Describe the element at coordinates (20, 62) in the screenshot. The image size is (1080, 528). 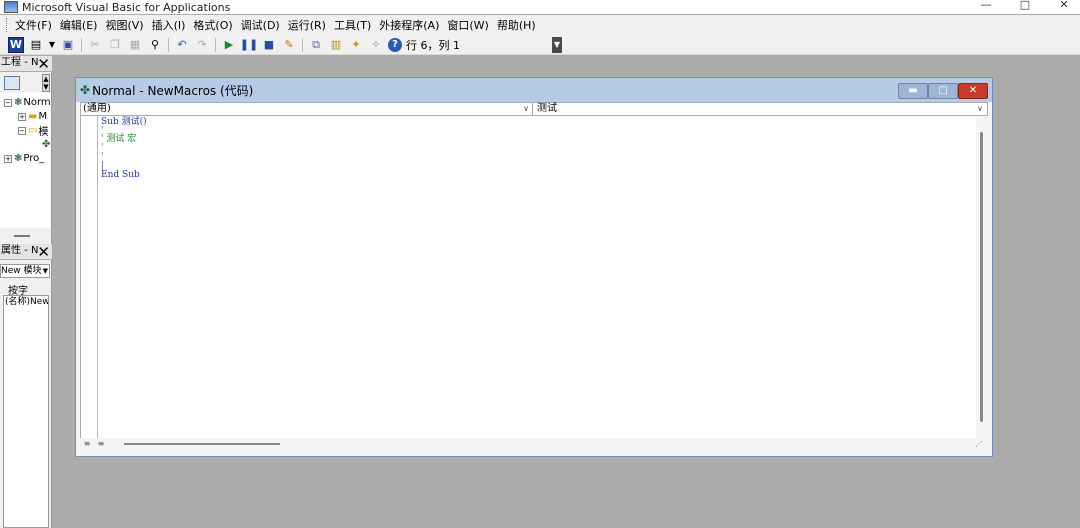
I see `project-panel-title: 工程 - N` at that location.